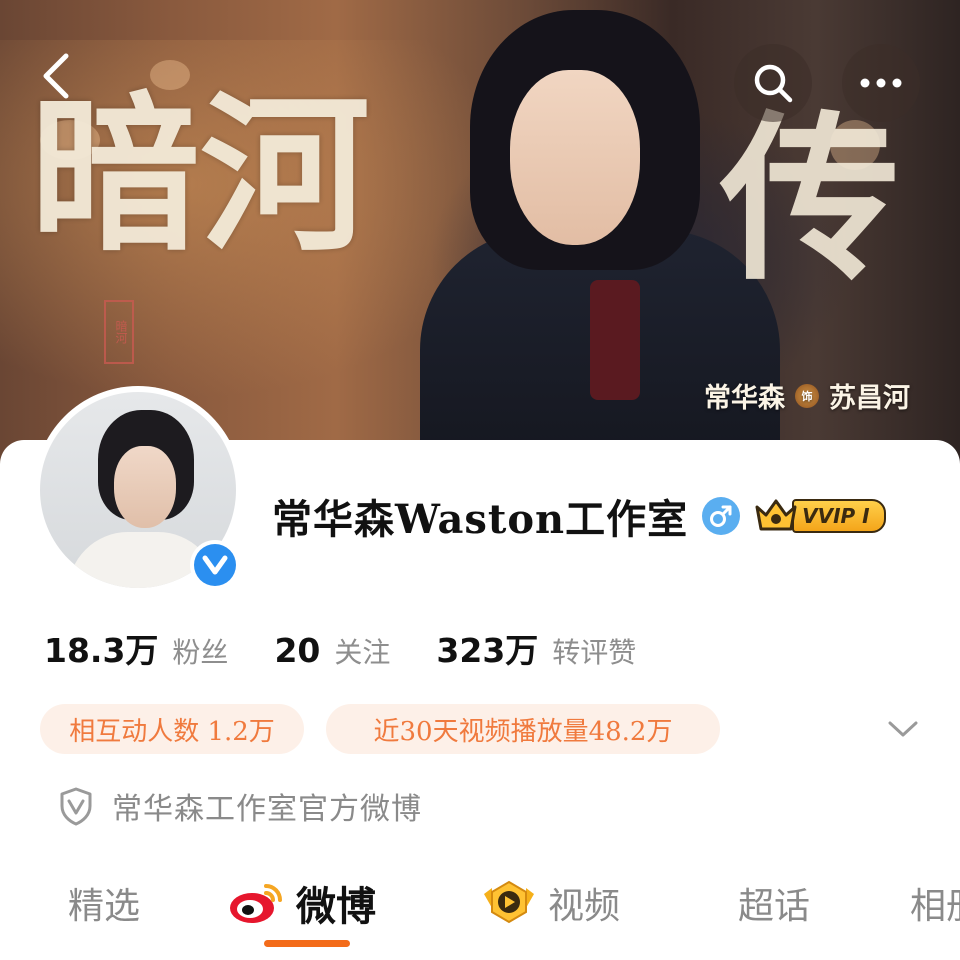 This screenshot has width=960, height=960. Describe the element at coordinates (362, 652) in the screenshot. I see `stat-label: 关注` at that location.